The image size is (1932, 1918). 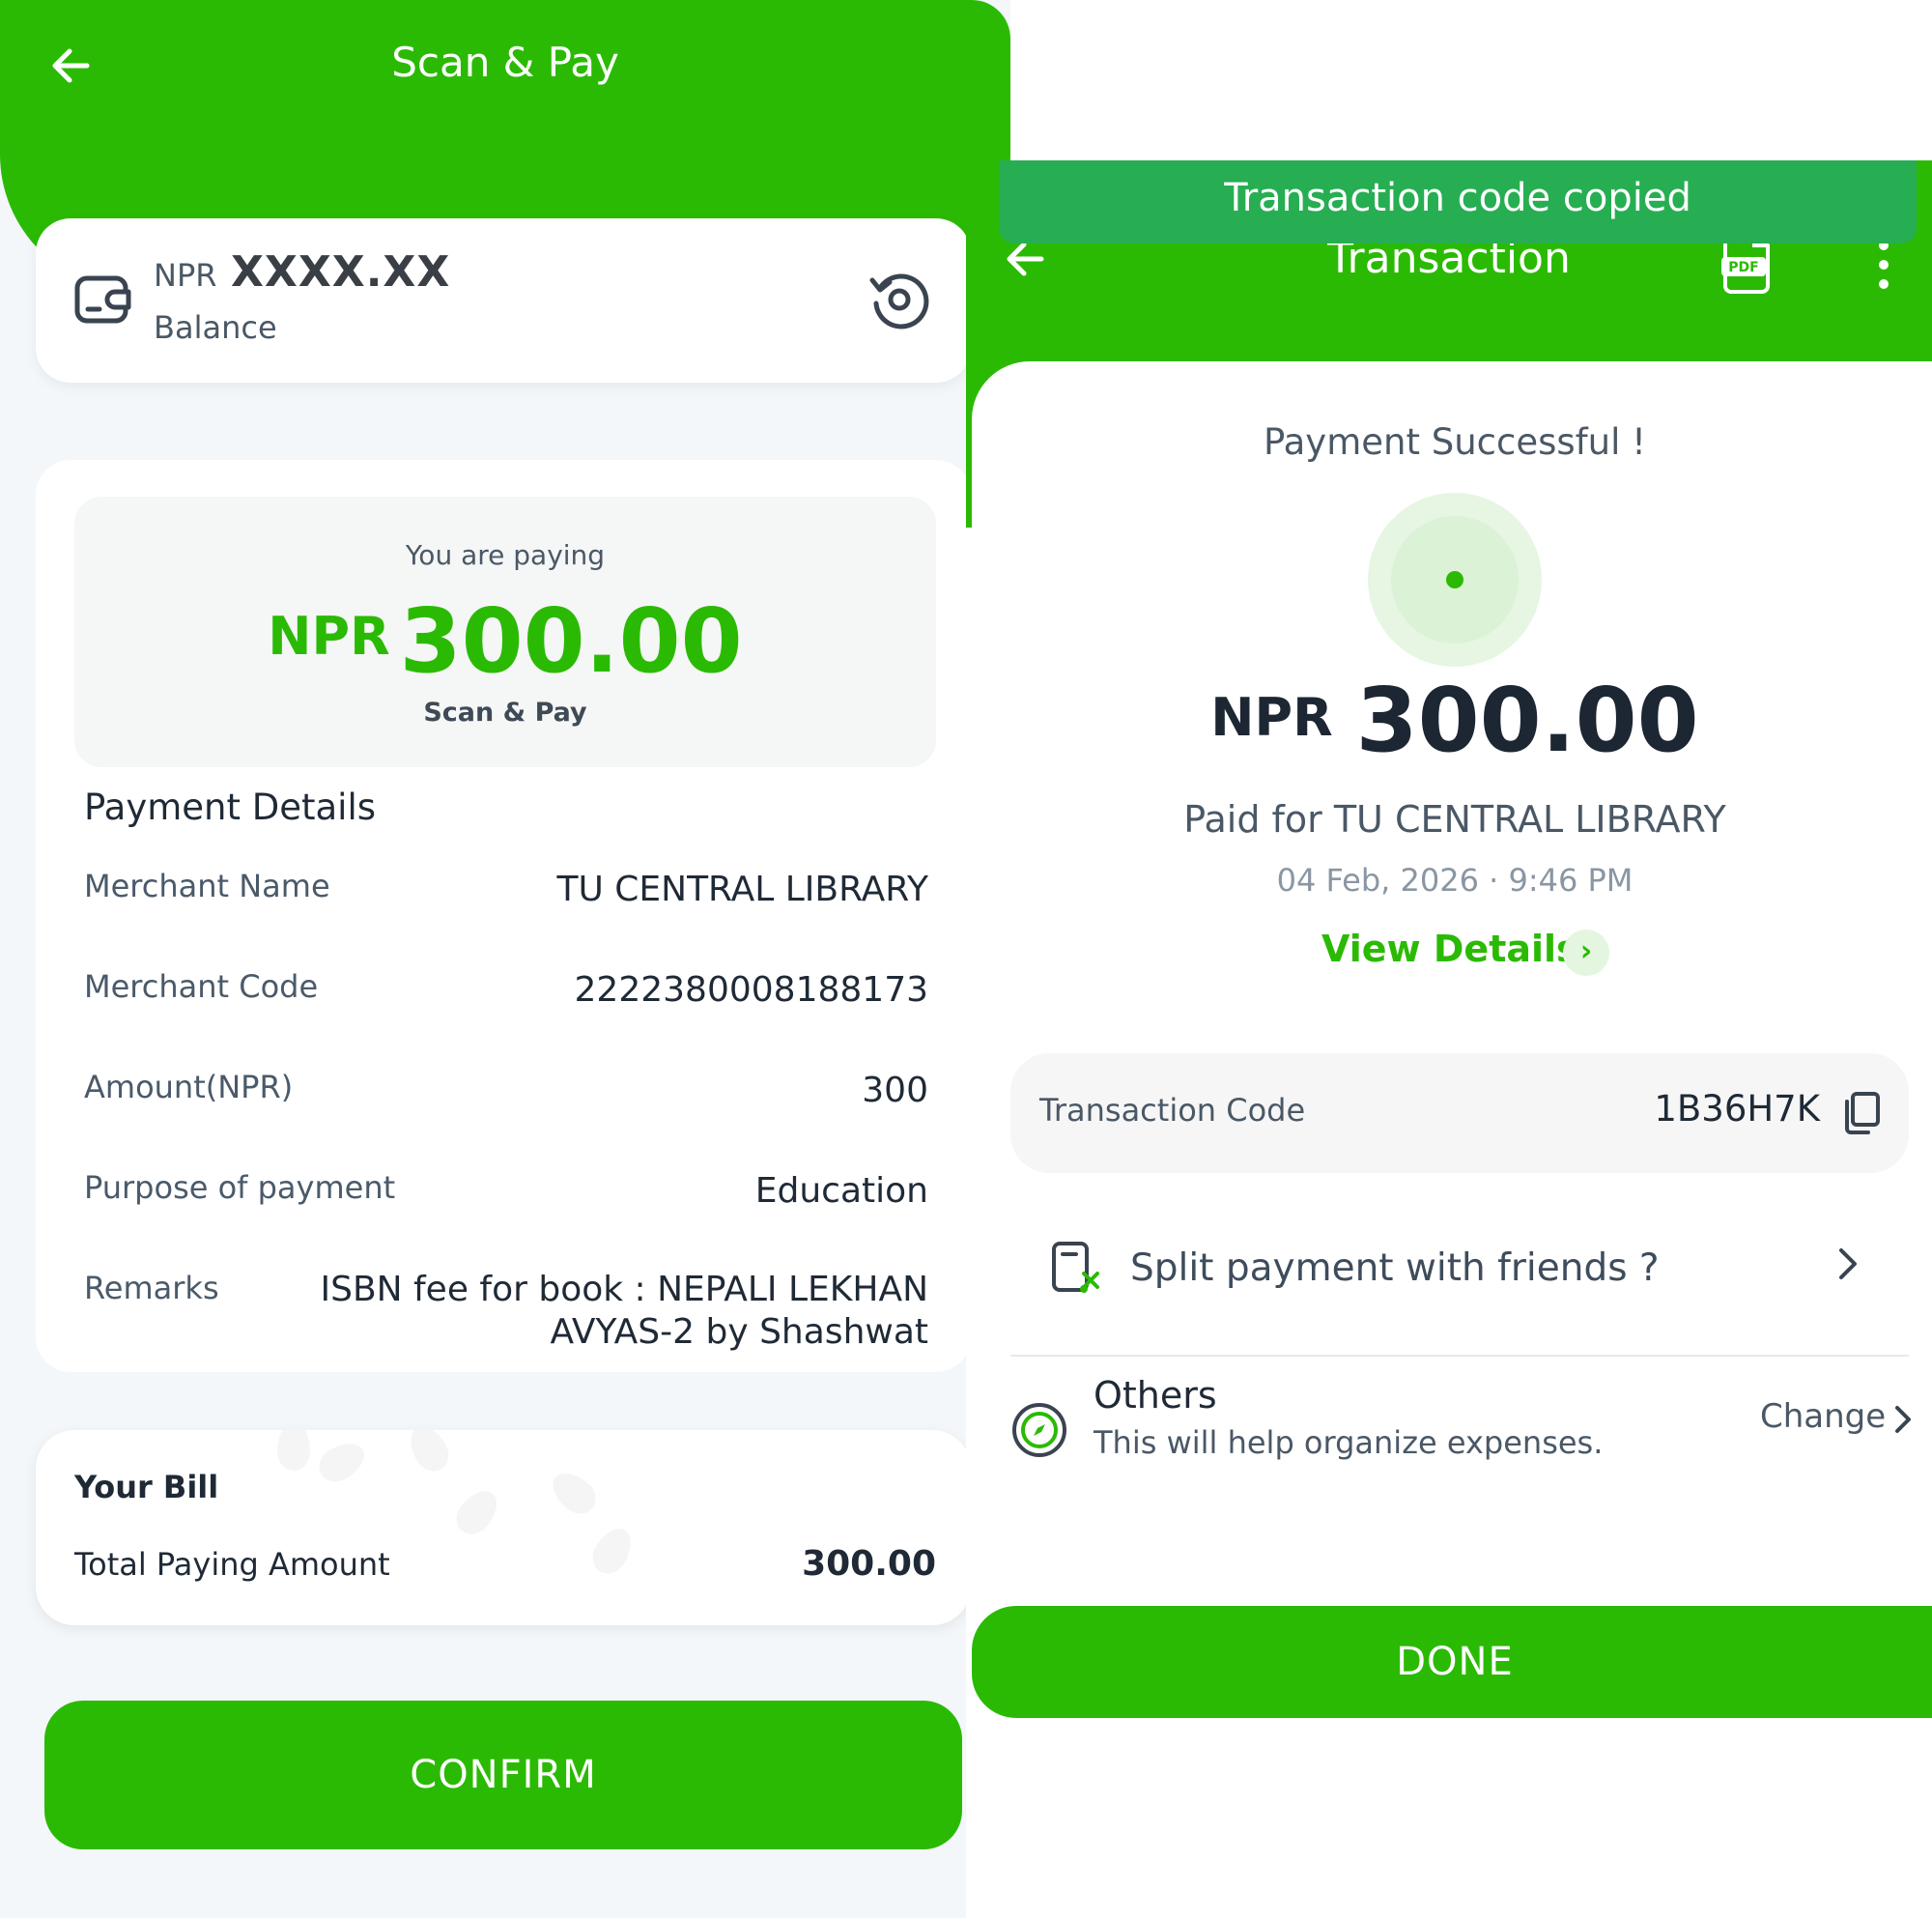 I want to click on paying-summary: You are paying NPR 300.00 Scan & Pay, so click(x=505, y=632).